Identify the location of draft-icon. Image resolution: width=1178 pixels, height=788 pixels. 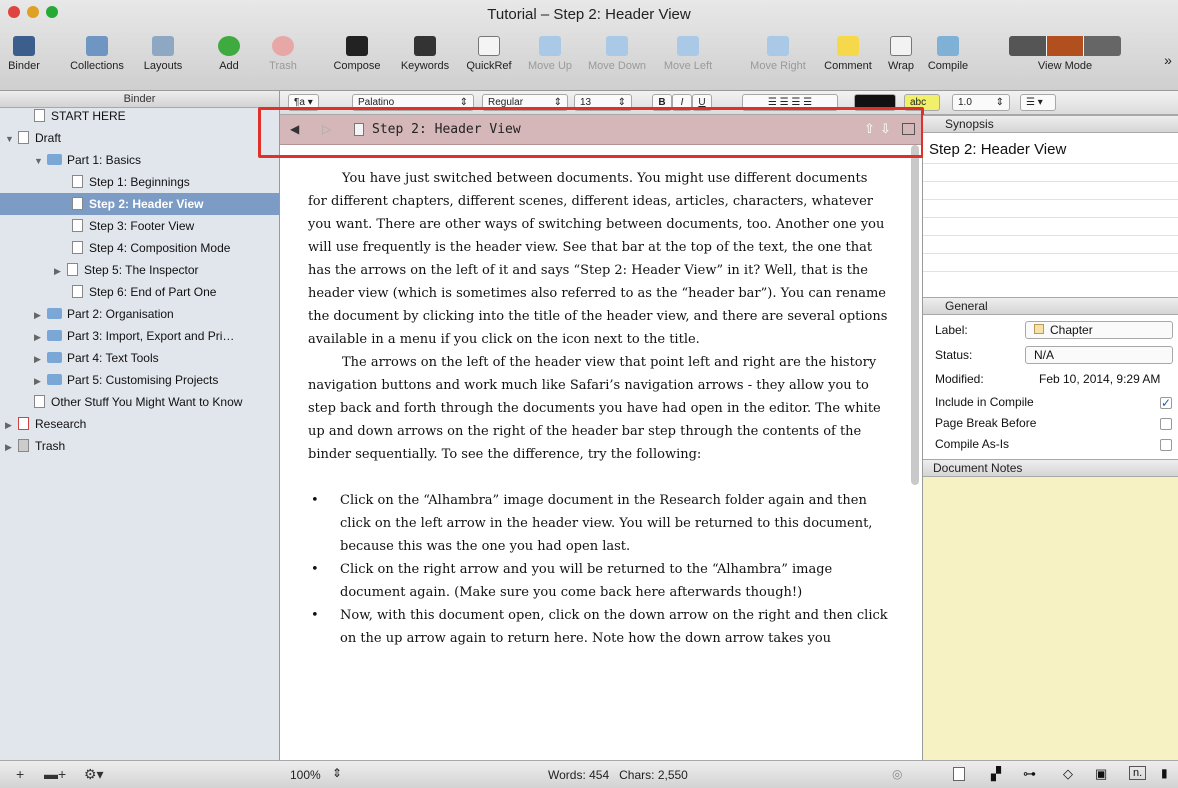
(23, 137).